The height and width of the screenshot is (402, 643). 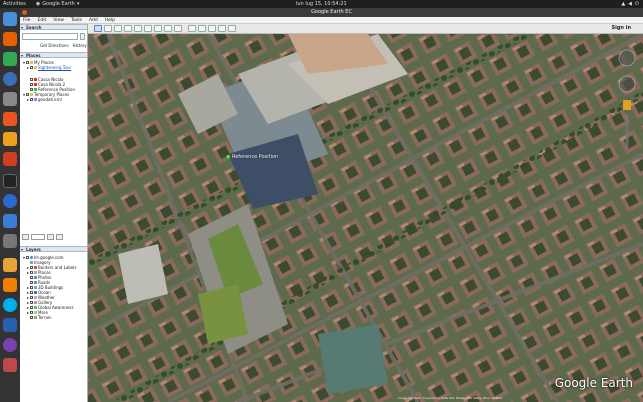 What do you see at coordinates (53, 27) in the screenshot?
I see `search-panel-header: Search` at bounding box center [53, 27].